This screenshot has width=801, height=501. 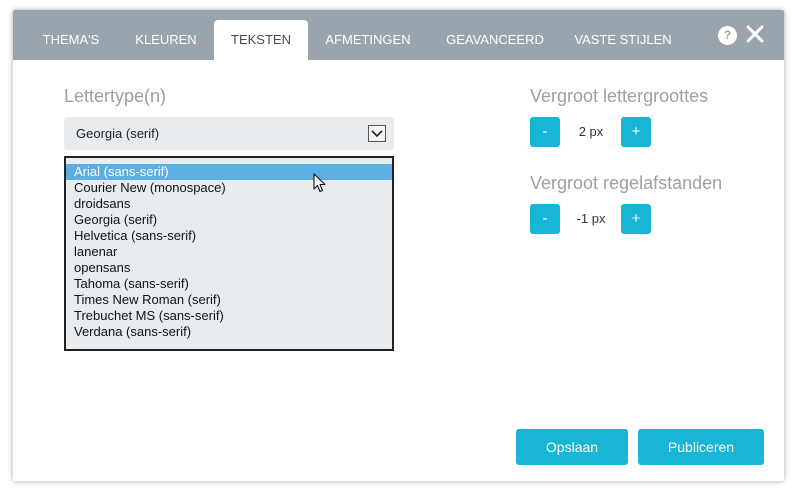 I want to click on font-option-helvetica: Helvetica (sans-serif), so click(x=229, y=236).